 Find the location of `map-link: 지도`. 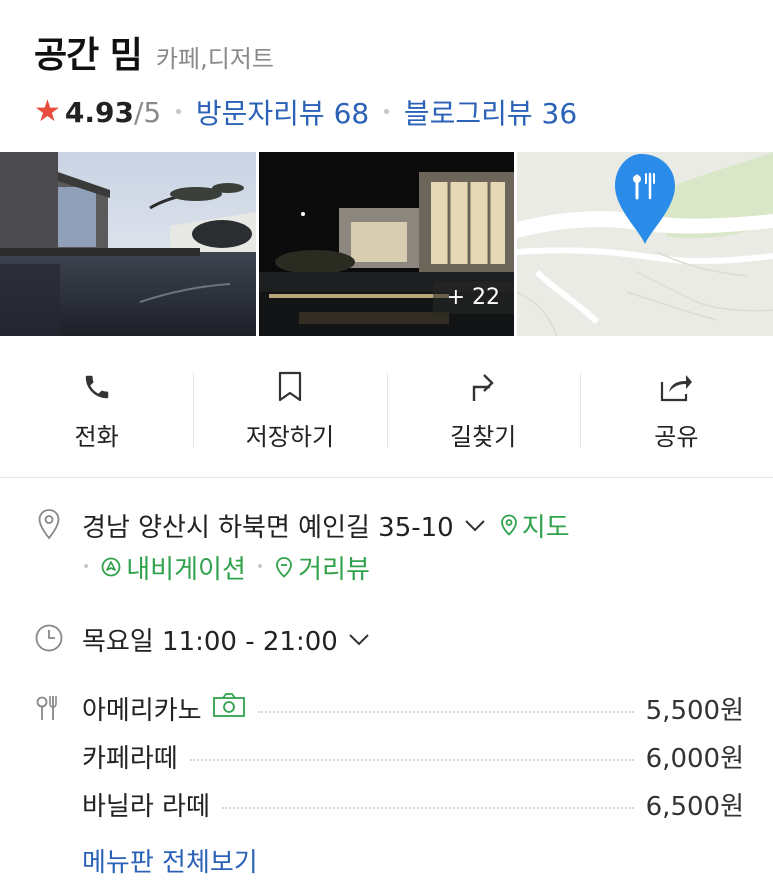

map-link: 지도 is located at coordinates (535, 525).